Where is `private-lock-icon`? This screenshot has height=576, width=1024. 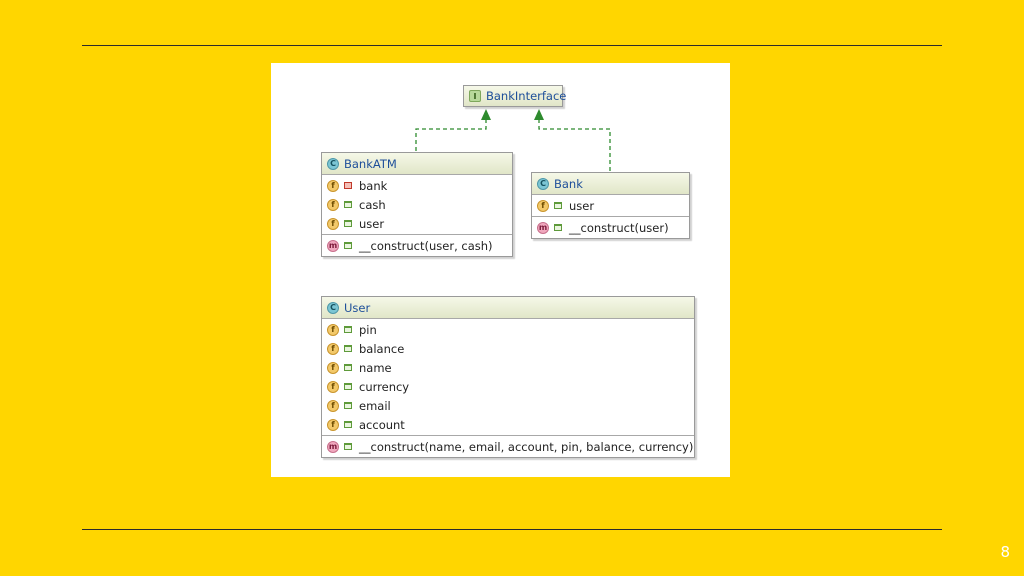
private-lock-icon is located at coordinates (348, 185).